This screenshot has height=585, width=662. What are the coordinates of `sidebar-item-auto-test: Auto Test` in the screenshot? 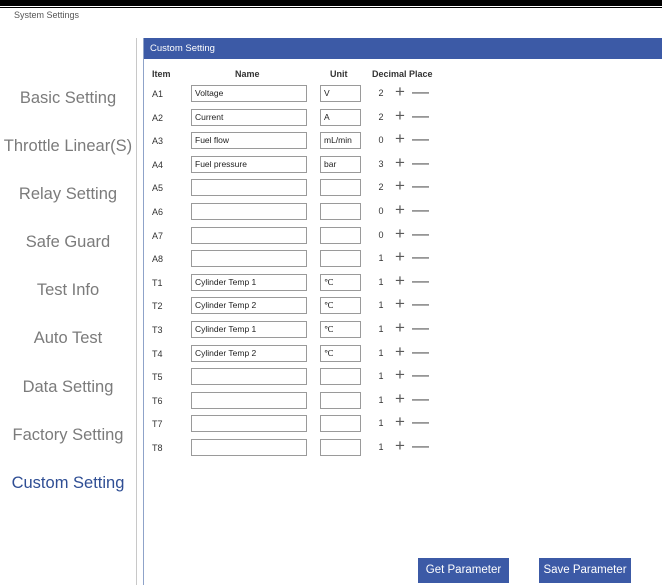 It's located at (68, 338).